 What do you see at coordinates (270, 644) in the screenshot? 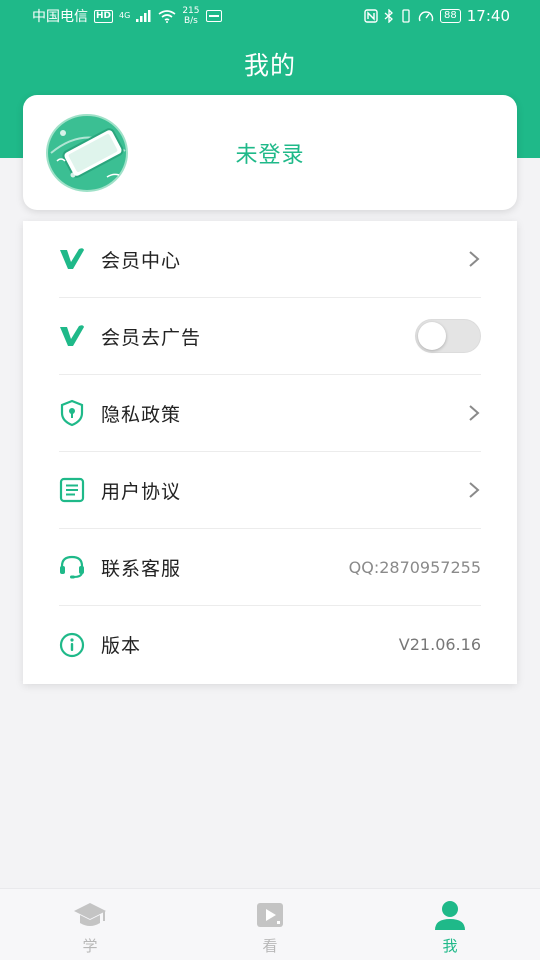
I see `menu-item-version: 版本 V21.06.16` at bounding box center [270, 644].